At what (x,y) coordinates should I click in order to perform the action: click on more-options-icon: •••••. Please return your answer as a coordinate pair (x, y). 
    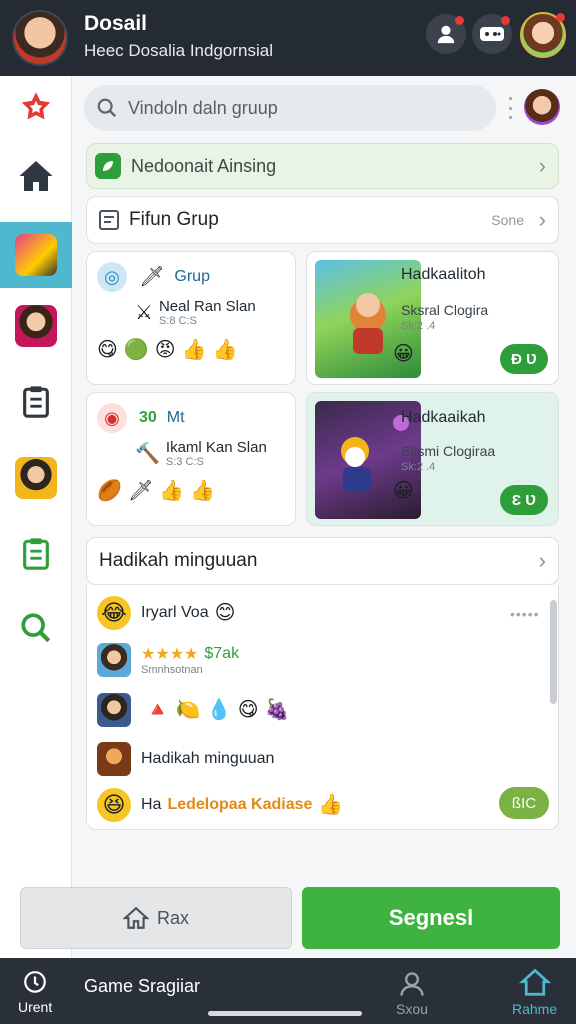
    Looking at the image, I should click on (525, 614).